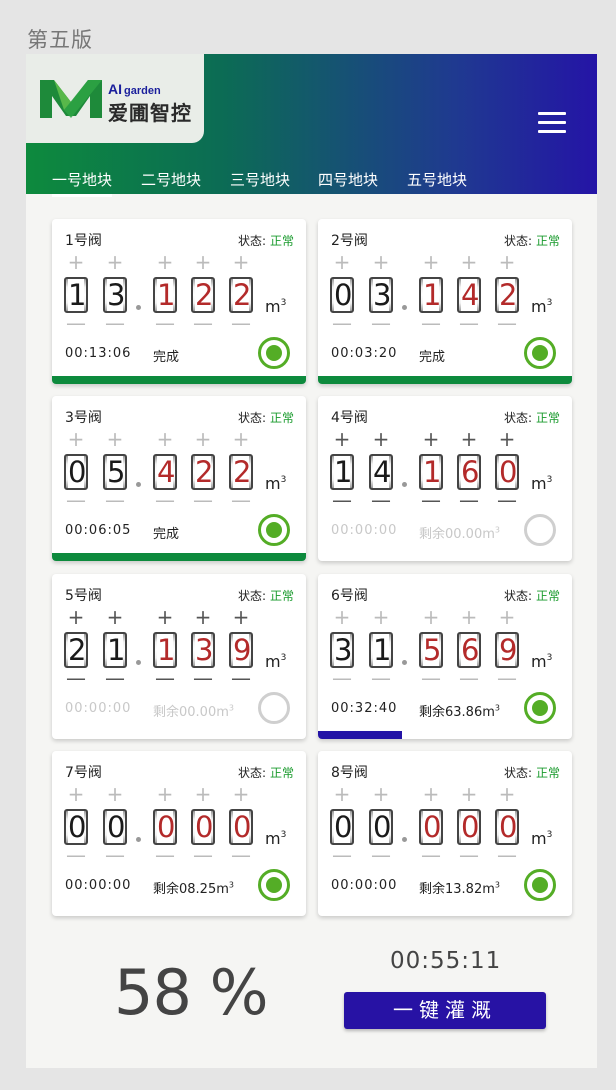 This screenshot has height=1090, width=616. I want to click on valve-info-sup: 3, so click(231, 885).